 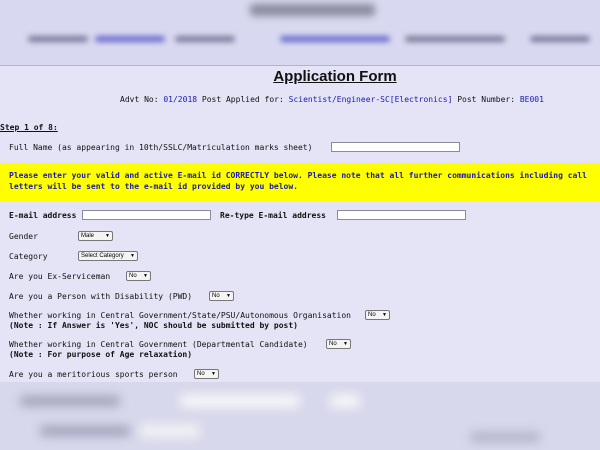 I want to click on sports-select: No ▼, so click(x=206, y=374).